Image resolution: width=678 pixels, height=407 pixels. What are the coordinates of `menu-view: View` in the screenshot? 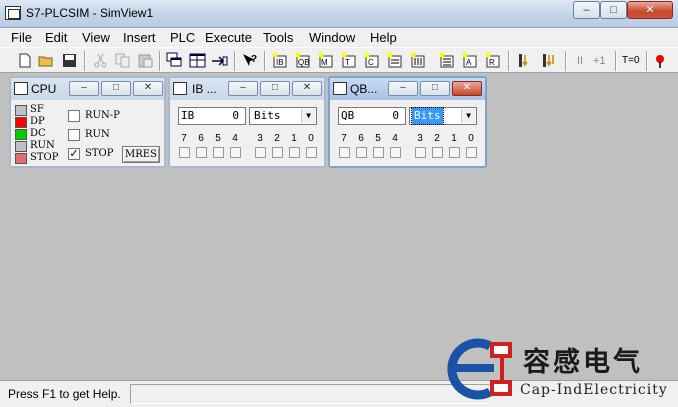 It's located at (96, 37).